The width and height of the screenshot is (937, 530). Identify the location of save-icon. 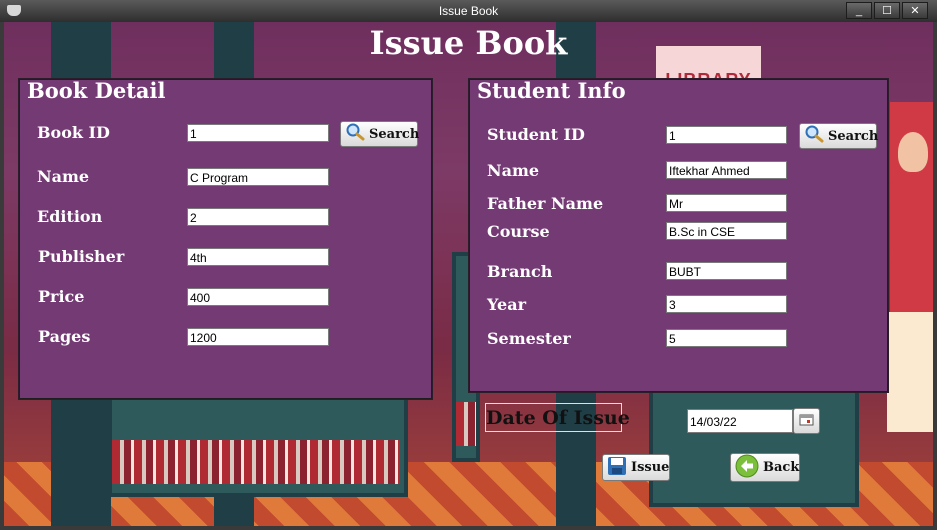
(617, 468).